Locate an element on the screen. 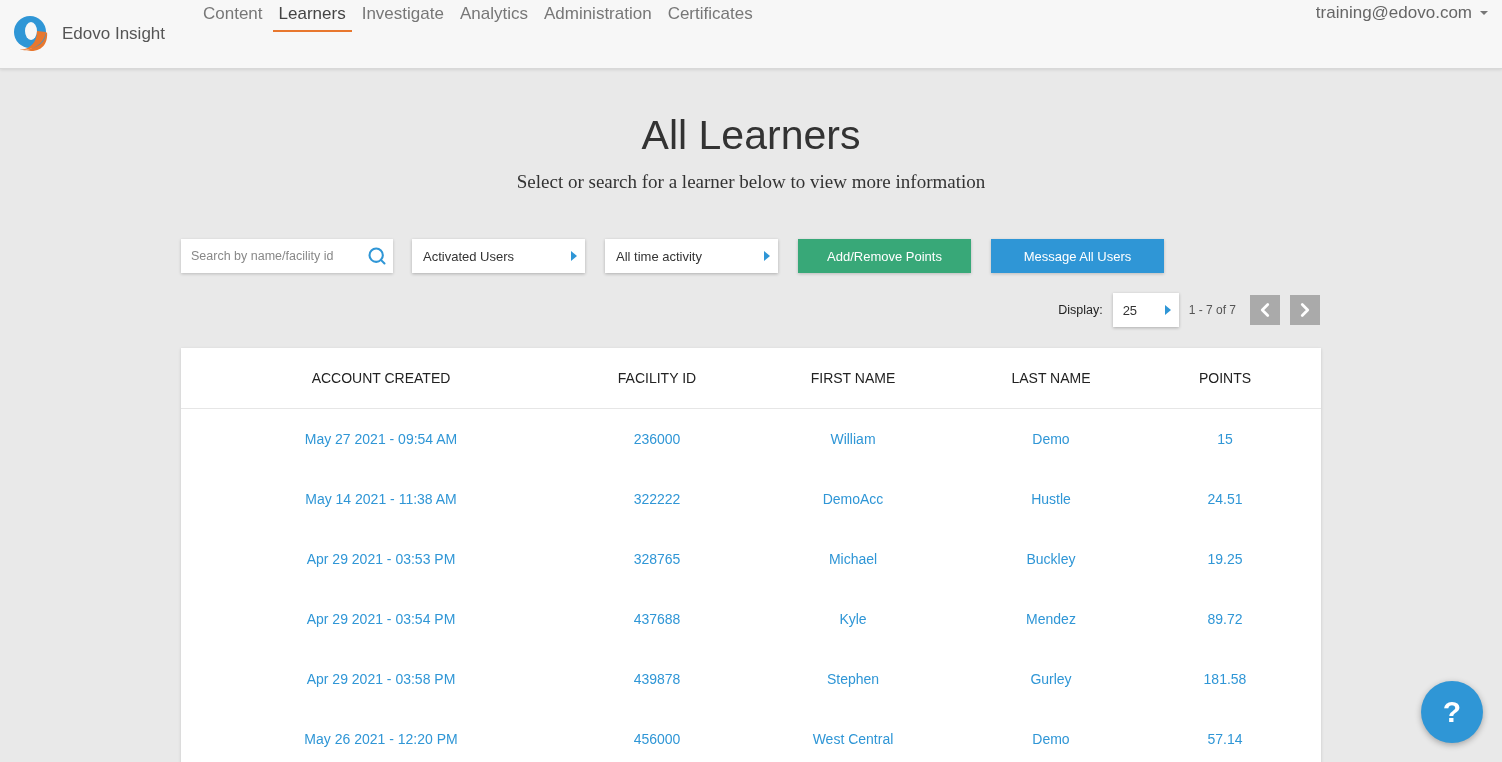 The image size is (1502, 762). table-cell-link: Mendez is located at coordinates (1051, 619).